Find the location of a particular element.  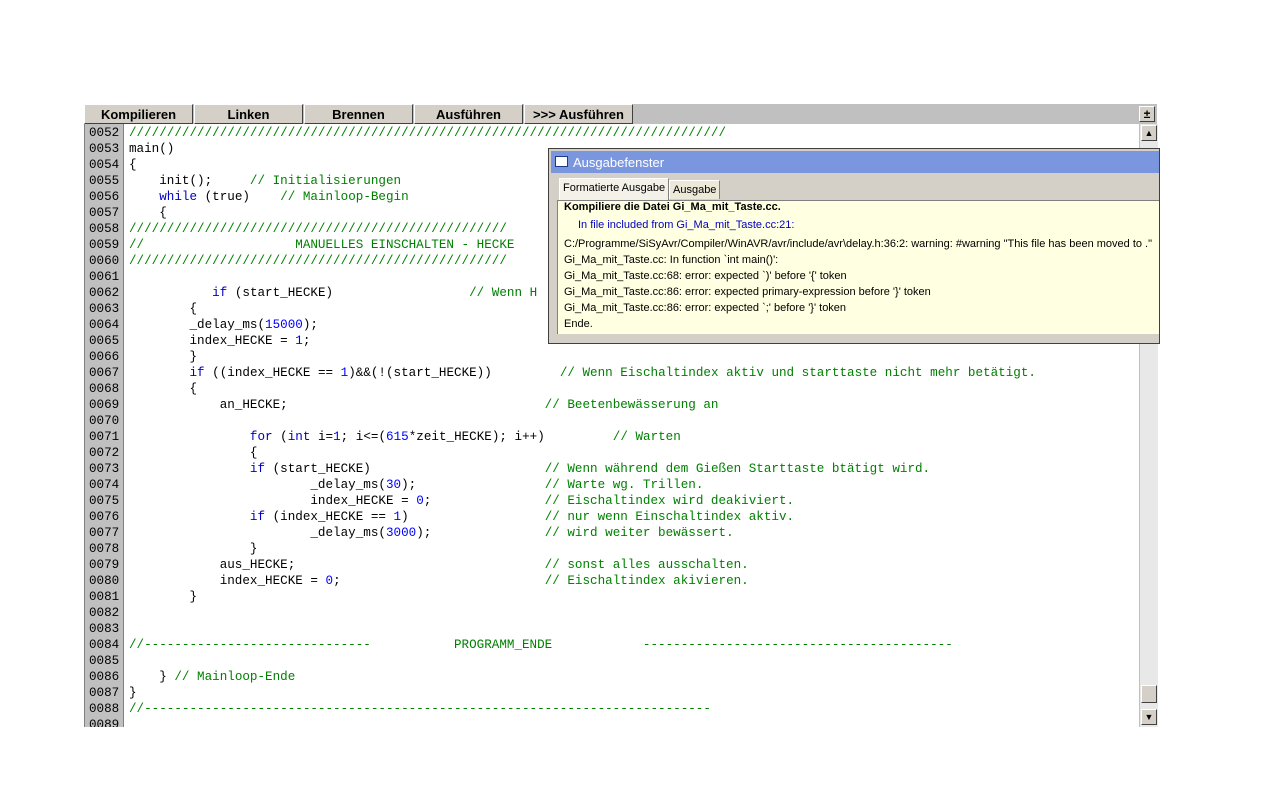

line-number: 0073 is located at coordinates (104, 469).